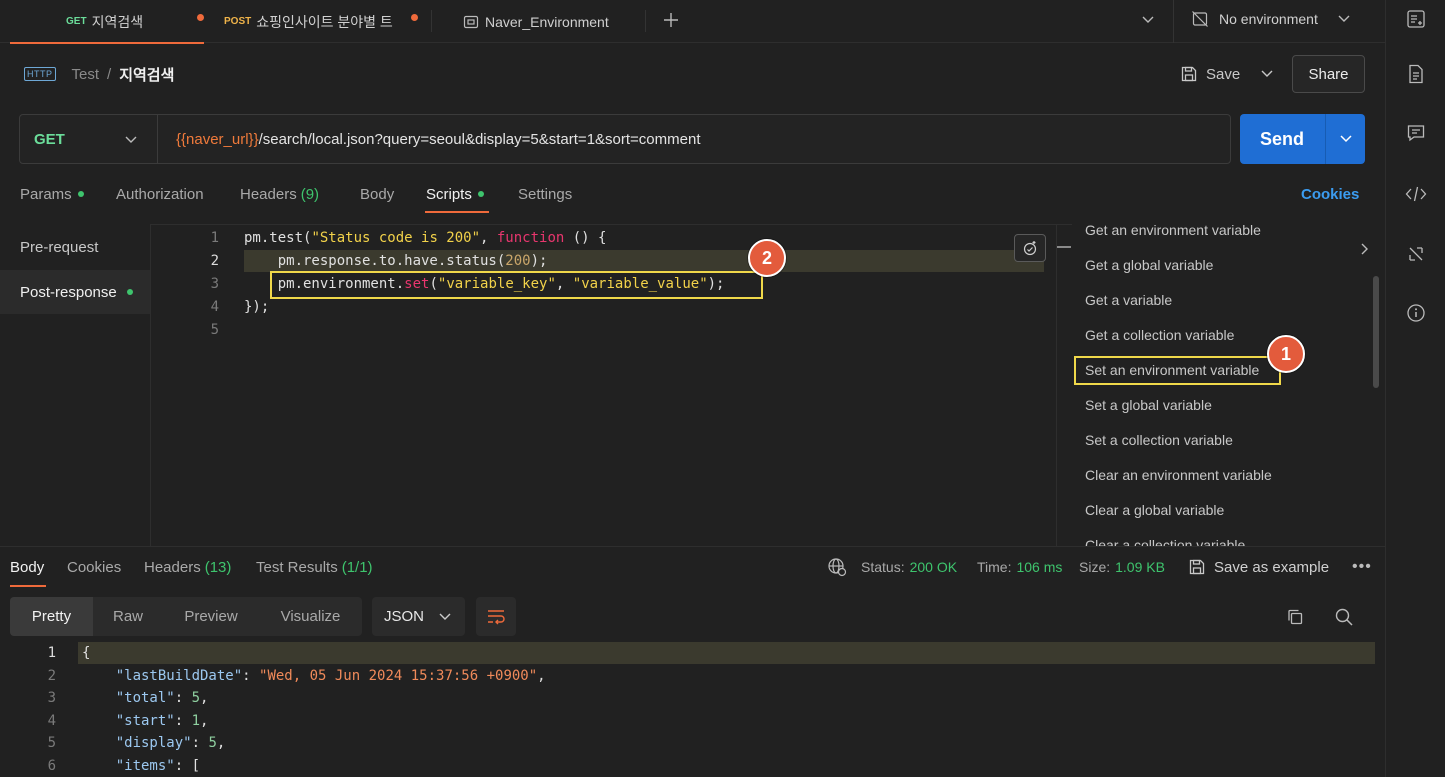 Image resolution: width=1445 pixels, height=777 pixels. Describe the element at coordinates (883, 567) in the screenshot. I see `status-label: Status:` at that location.